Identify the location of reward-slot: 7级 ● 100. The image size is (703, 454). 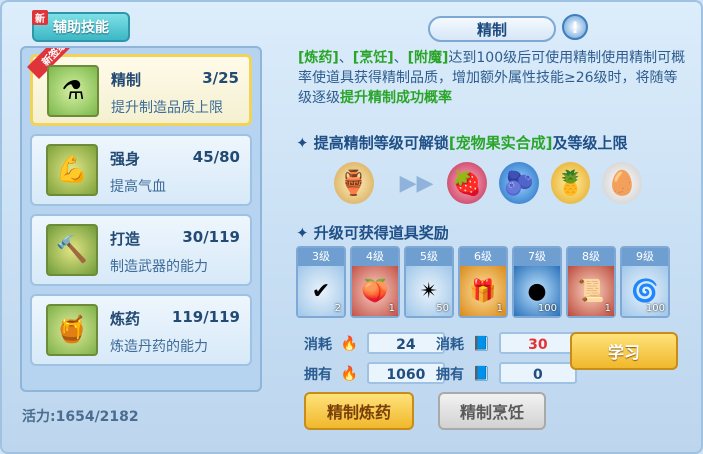
(537, 282).